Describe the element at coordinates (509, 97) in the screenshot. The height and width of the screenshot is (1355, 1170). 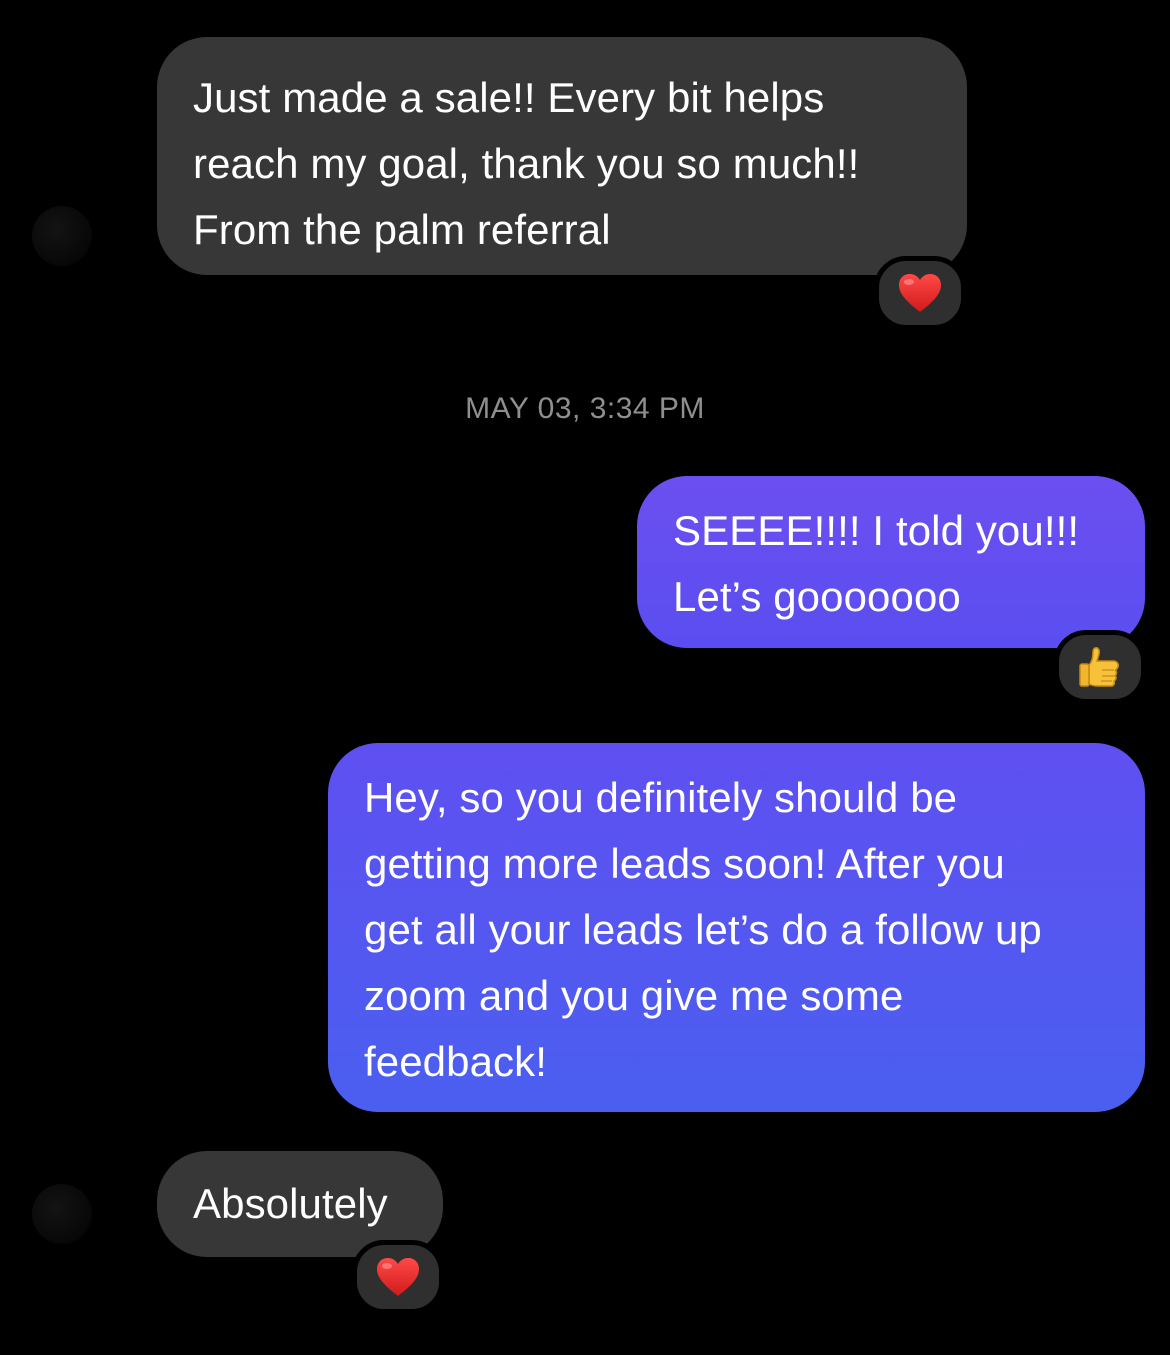
I see `message-text-line: Just made a sale!! Every bit helps` at that location.